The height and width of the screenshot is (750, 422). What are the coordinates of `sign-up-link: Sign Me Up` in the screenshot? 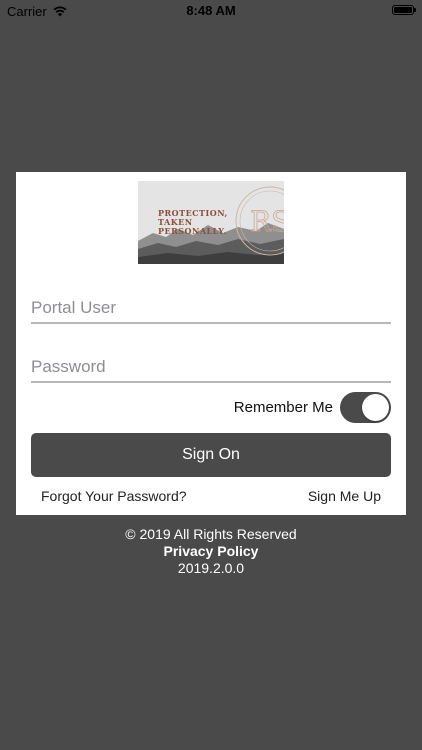 It's located at (344, 496).